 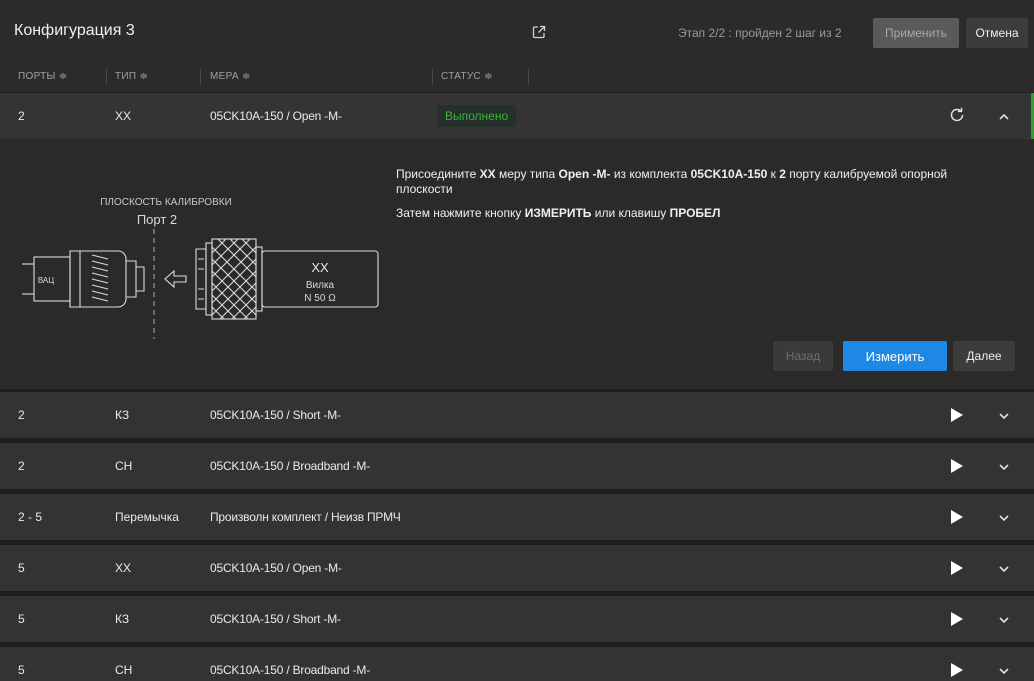 I want to click on vna-label: ВАЦ, so click(x=46, y=280).